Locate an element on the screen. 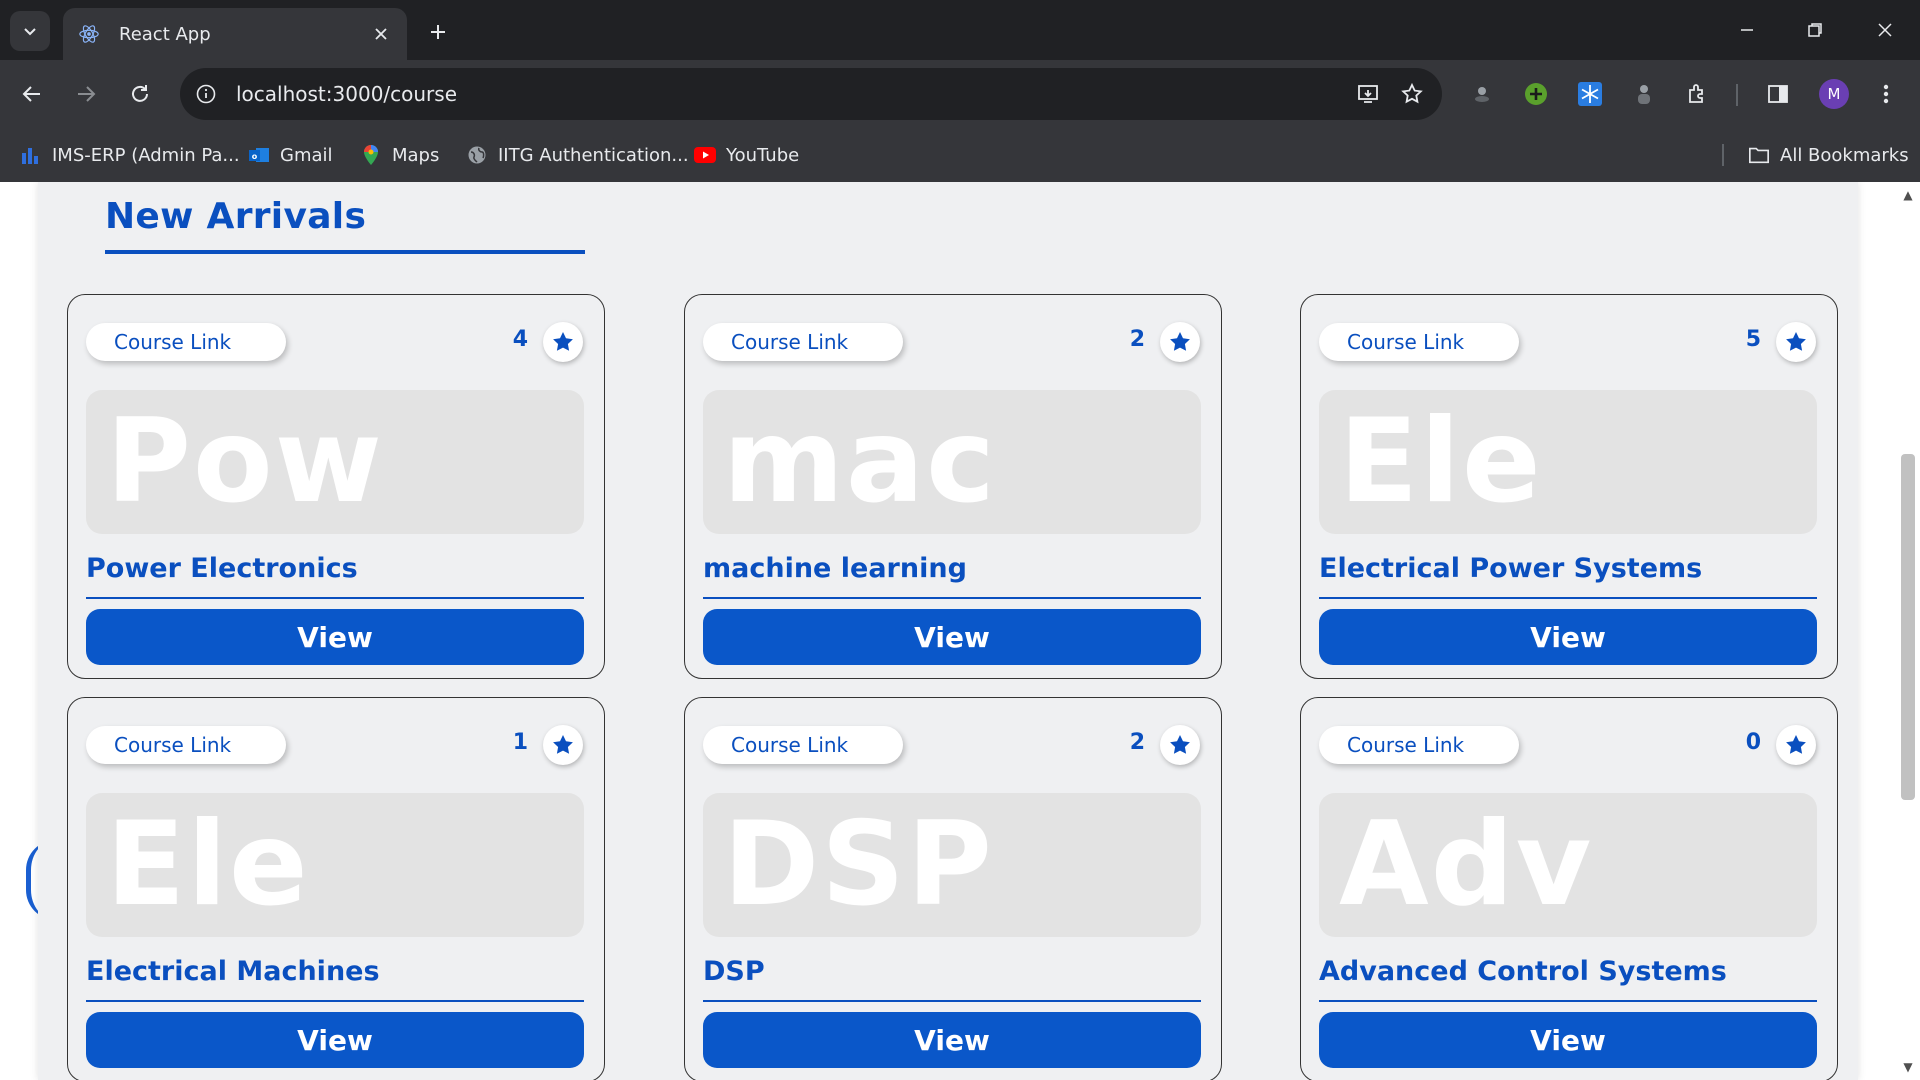 This screenshot has width=1920, height=1080. side-panel-icon is located at coordinates (1778, 94).